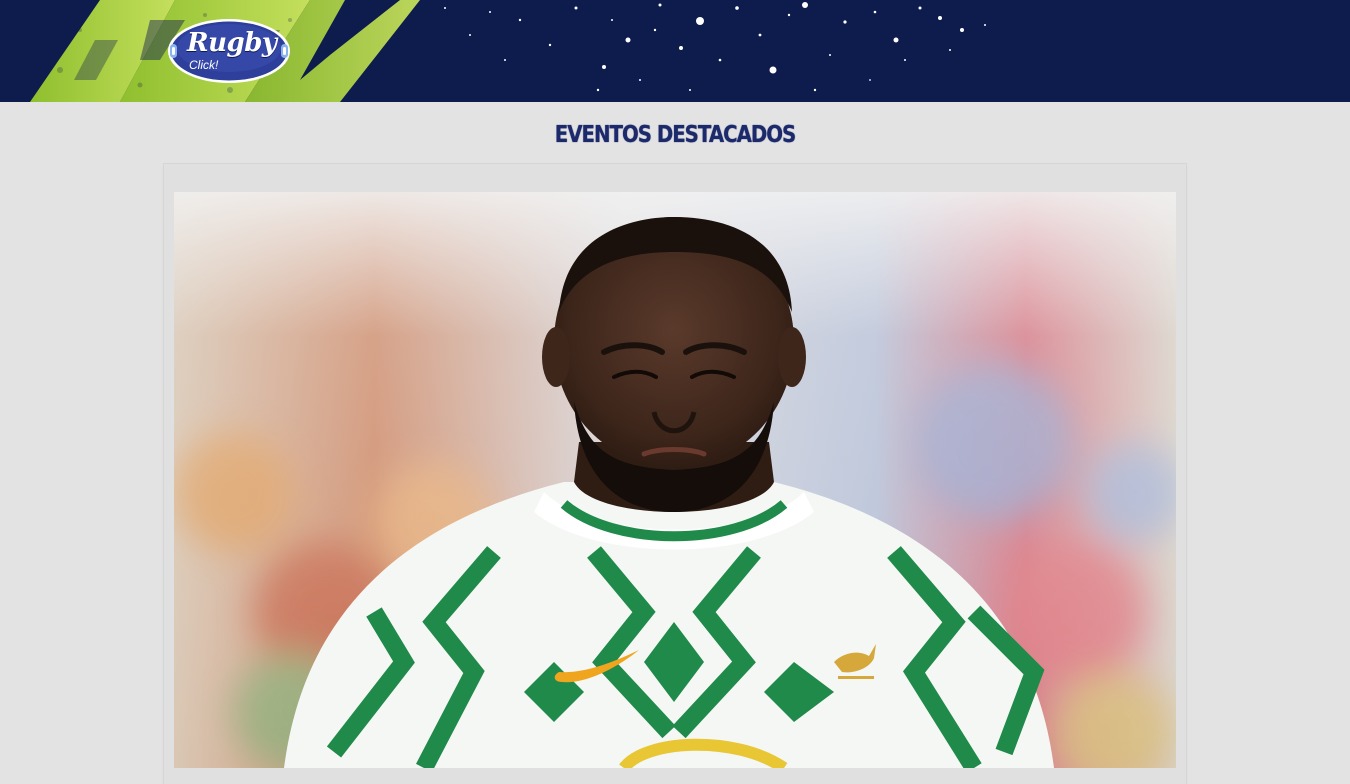 Image resolution: width=1350 pixels, height=784 pixels. What do you see at coordinates (675, 51) in the screenshot?
I see `site-header: Rugby Click!` at bounding box center [675, 51].